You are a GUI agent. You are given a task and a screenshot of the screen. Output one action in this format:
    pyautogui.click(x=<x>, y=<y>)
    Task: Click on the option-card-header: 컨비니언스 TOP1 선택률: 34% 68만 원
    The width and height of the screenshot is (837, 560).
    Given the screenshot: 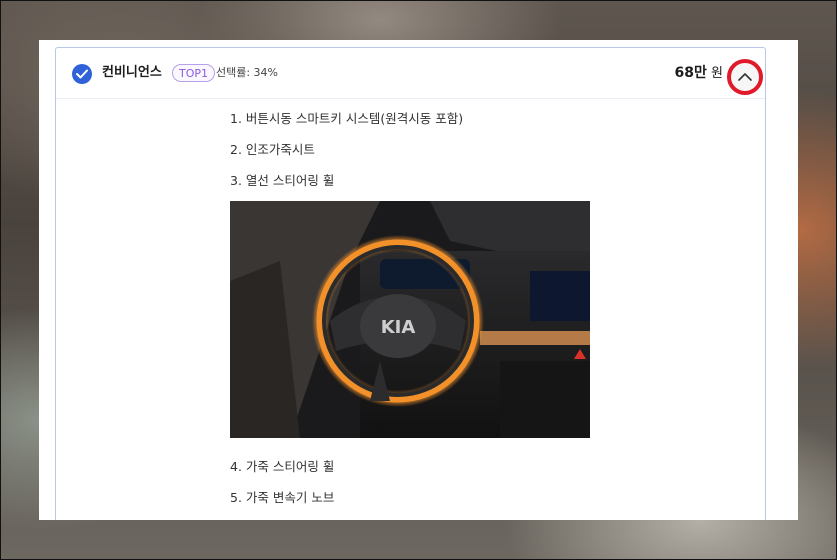 What is the action you would take?
    pyautogui.click(x=410, y=73)
    